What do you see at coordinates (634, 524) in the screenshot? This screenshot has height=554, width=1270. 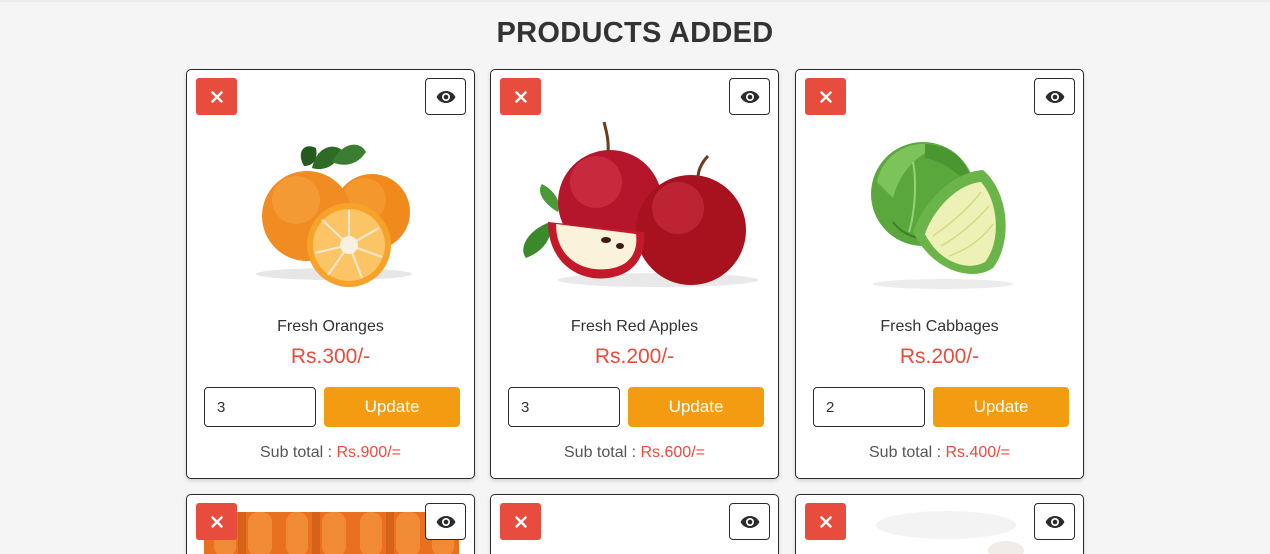 I see `product-card-row2-middle` at bounding box center [634, 524].